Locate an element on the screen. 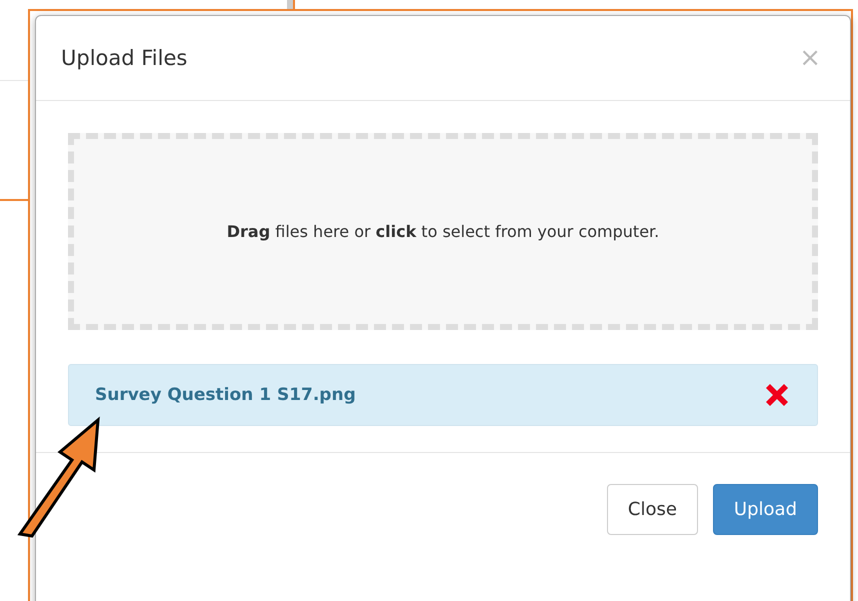 The width and height of the screenshot is (858, 601). file-name: Survey Question 1 S17.png is located at coordinates (225, 395).